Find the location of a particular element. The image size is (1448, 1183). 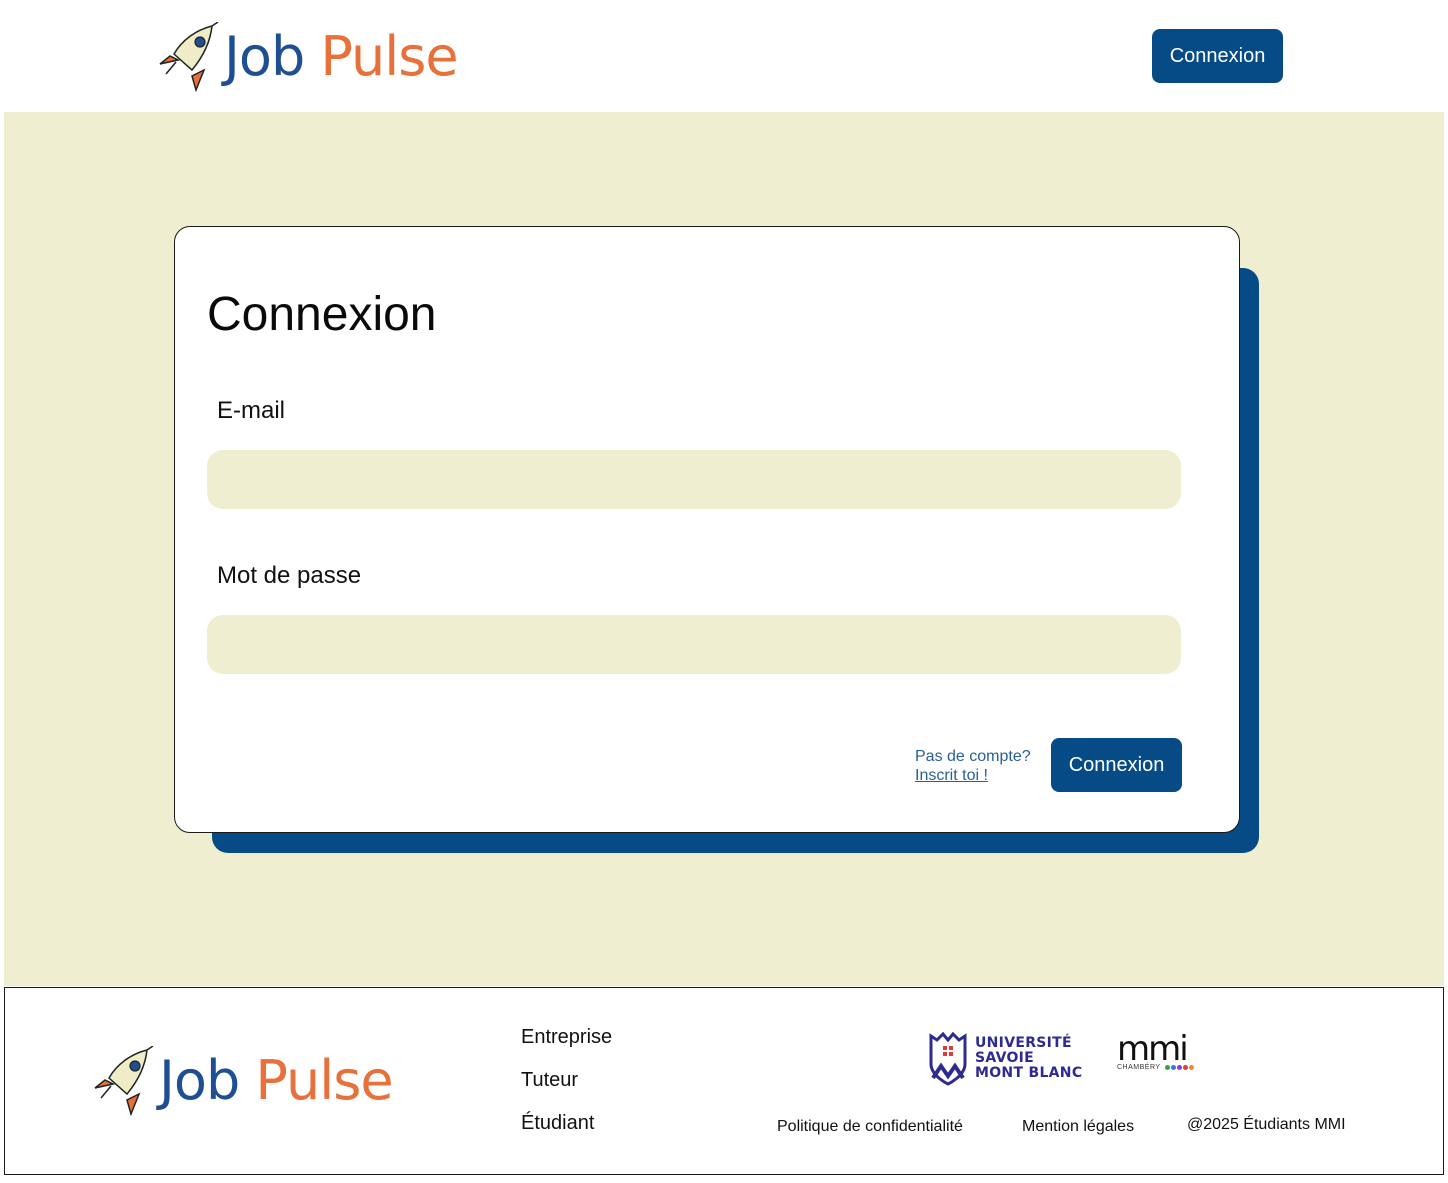

header-login-button: Connexion is located at coordinates (1217, 56).